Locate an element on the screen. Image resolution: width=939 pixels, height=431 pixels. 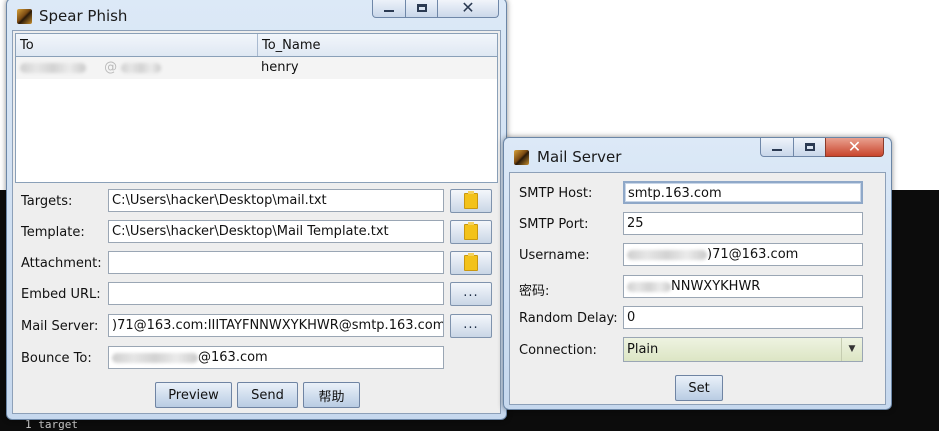
bounce-to-label: Bounce To: is located at coordinates (56, 358).